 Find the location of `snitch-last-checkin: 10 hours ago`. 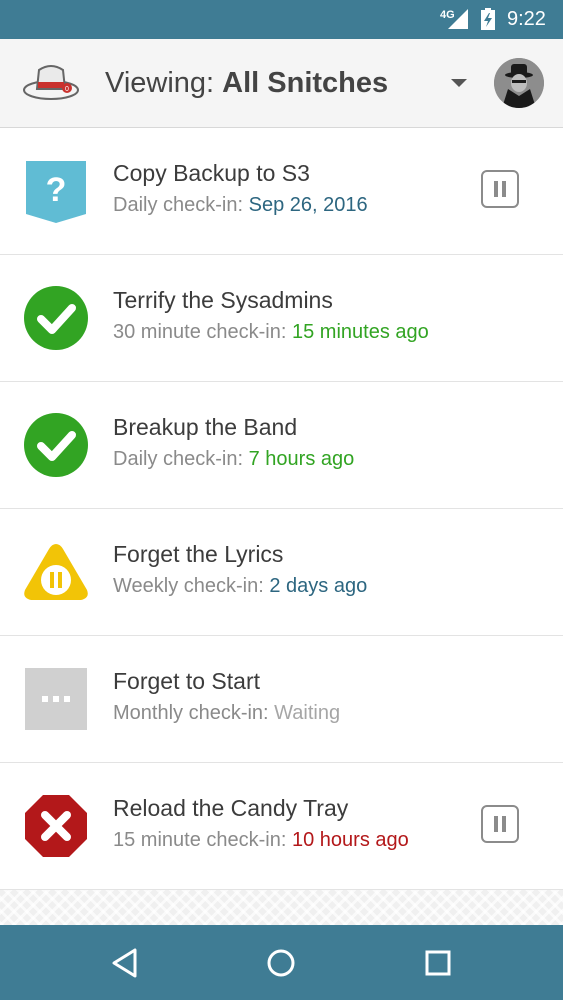

snitch-last-checkin: 10 hours ago is located at coordinates (350, 840).